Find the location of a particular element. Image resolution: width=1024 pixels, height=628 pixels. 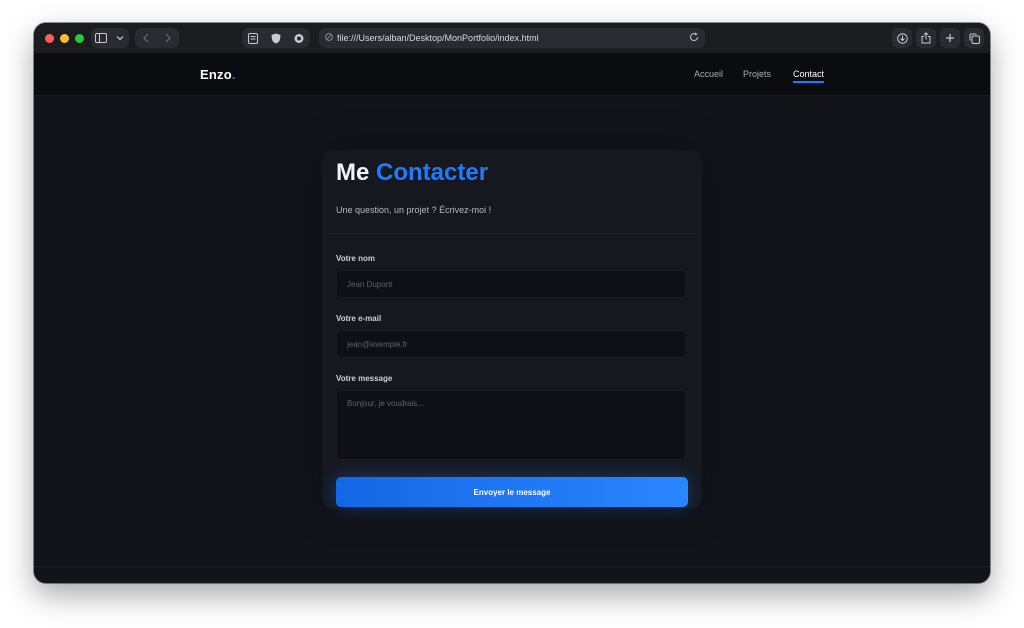

footer-divider is located at coordinates (512, 566).